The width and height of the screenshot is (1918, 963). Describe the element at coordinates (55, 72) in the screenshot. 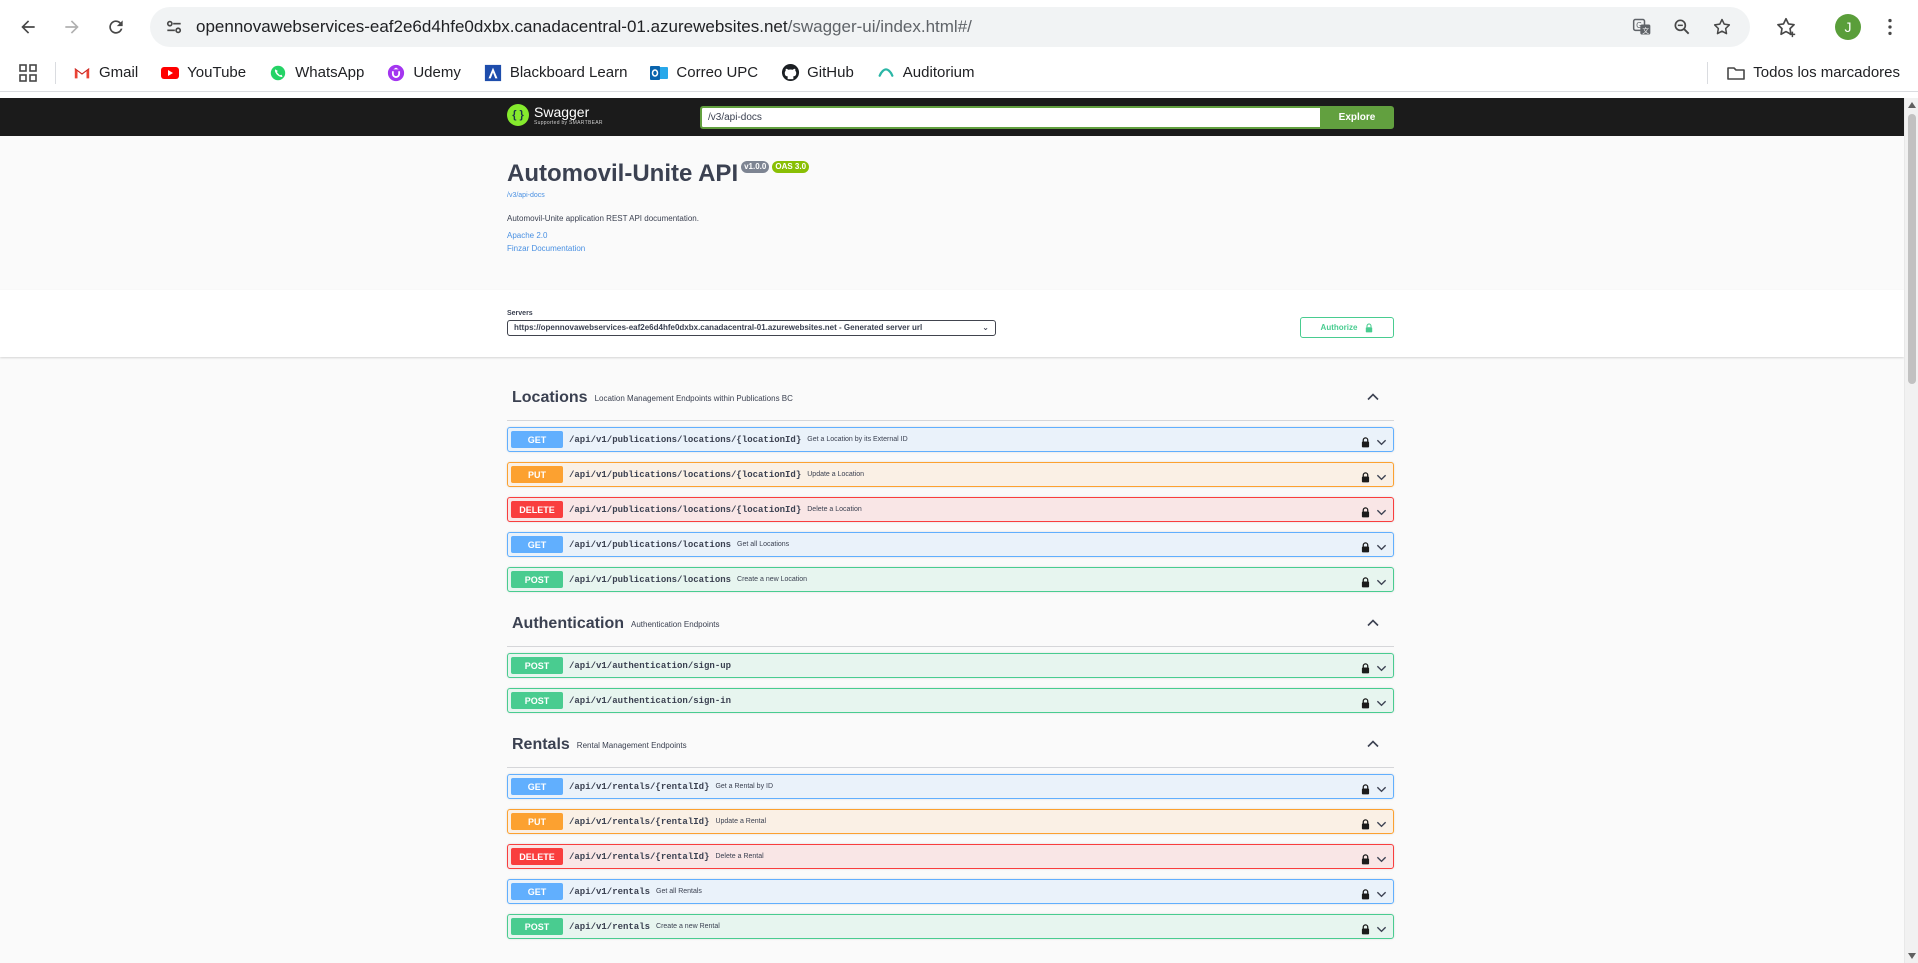

I see `bookmarks-separator` at that location.